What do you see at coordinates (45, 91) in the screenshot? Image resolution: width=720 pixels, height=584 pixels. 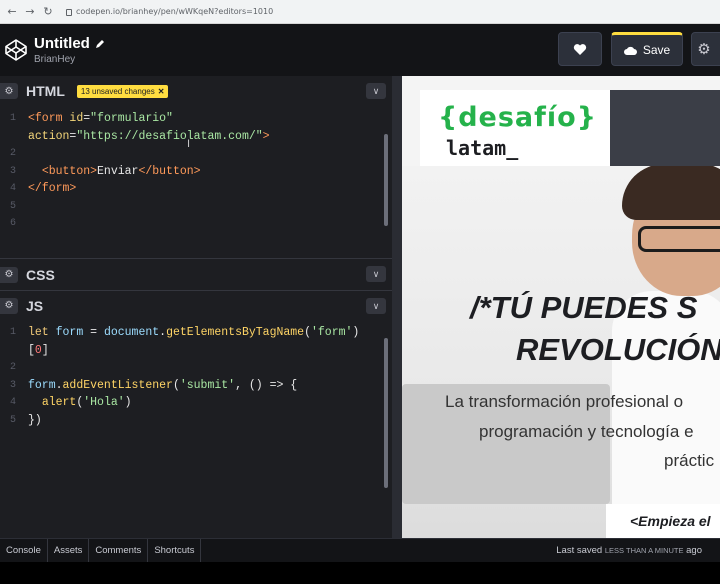 I see `html-panel-title: HTML` at bounding box center [45, 91].